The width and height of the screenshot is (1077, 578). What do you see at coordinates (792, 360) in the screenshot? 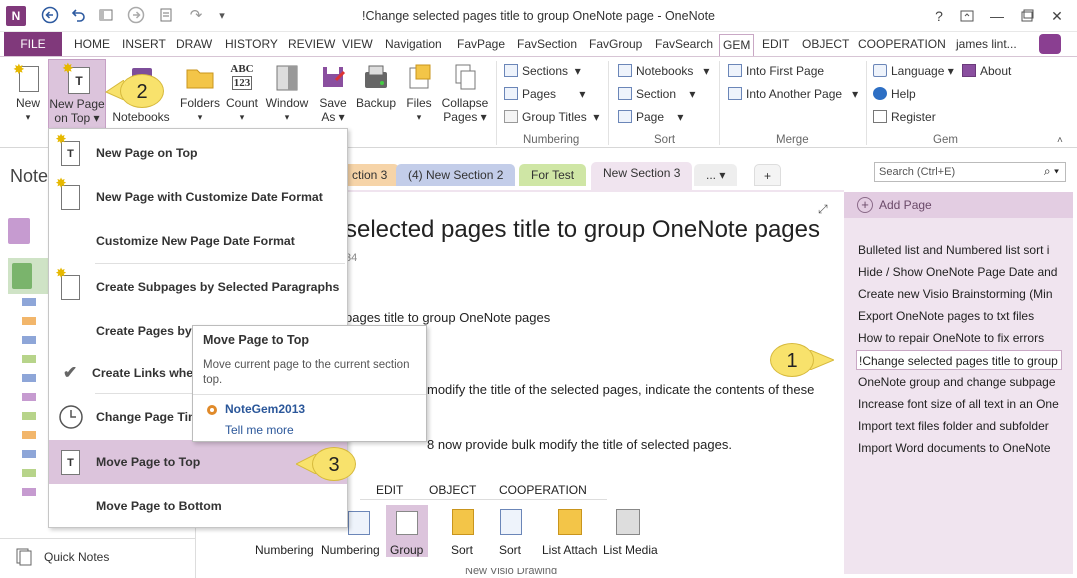
I see `callout-1: 1` at bounding box center [792, 360].